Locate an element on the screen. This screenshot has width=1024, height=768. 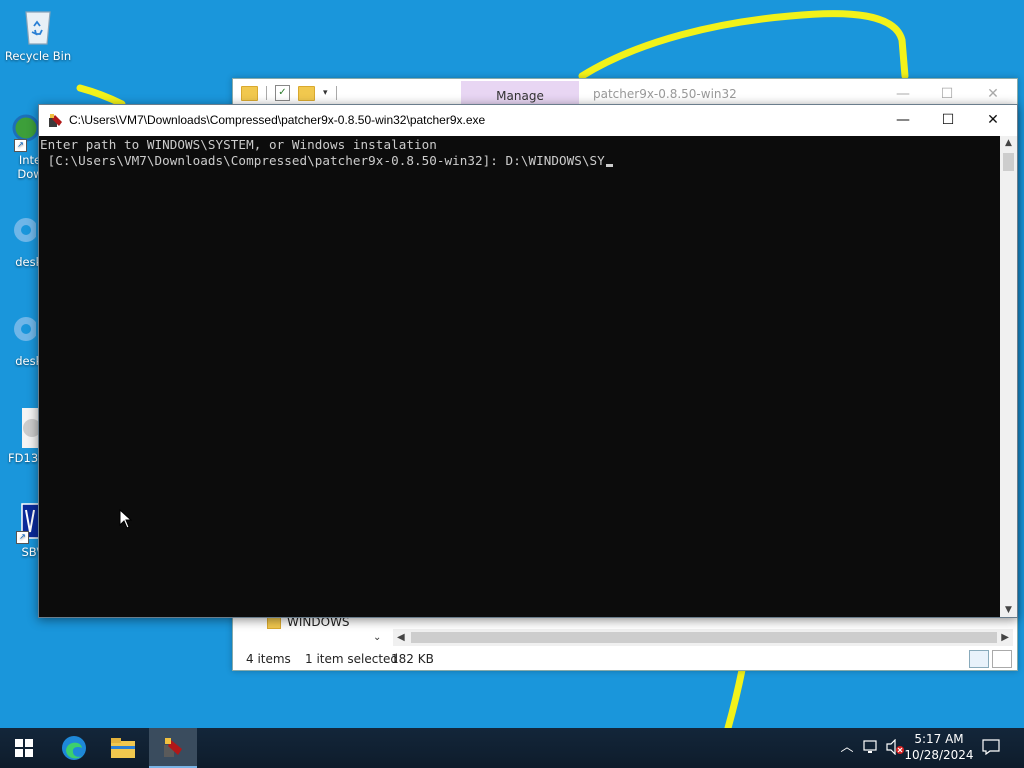
edge-browser-icon is located at coordinates (74, 748).